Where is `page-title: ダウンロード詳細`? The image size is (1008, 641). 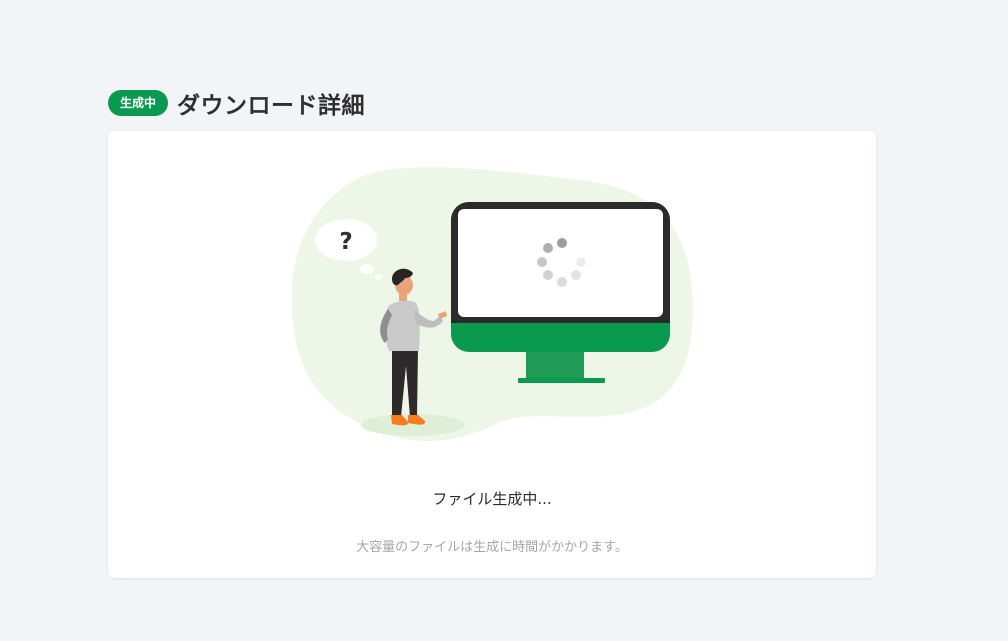 page-title: ダウンロード詳細 is located at coordinates (271, 106).